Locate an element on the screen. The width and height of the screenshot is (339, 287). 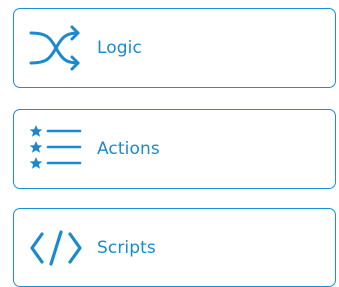
code-brackets-icon is located at coordinates (56, 248).